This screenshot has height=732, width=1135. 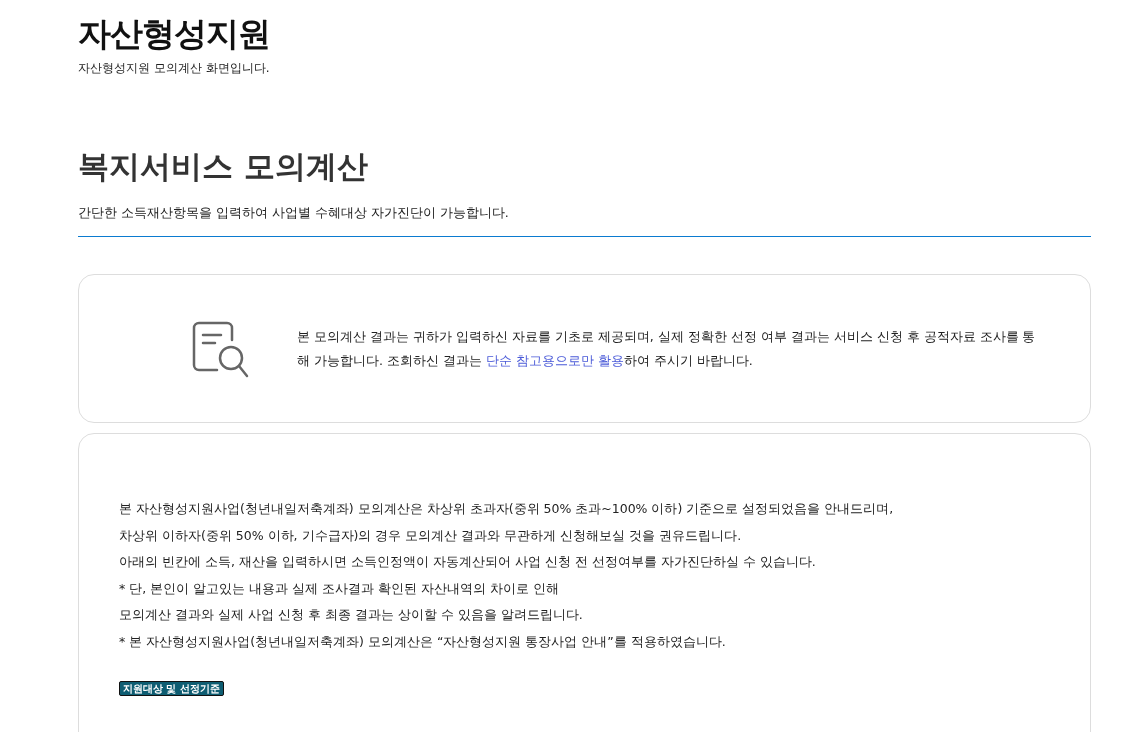 I want to click on info-text: 아래의 빈칸에 소득, 재산을 입력하시면 소득인정액이 자동계산되어 사업 신청 전 선정여부를 자가진단하실 수 있습니다., so click(x=468, y=562).